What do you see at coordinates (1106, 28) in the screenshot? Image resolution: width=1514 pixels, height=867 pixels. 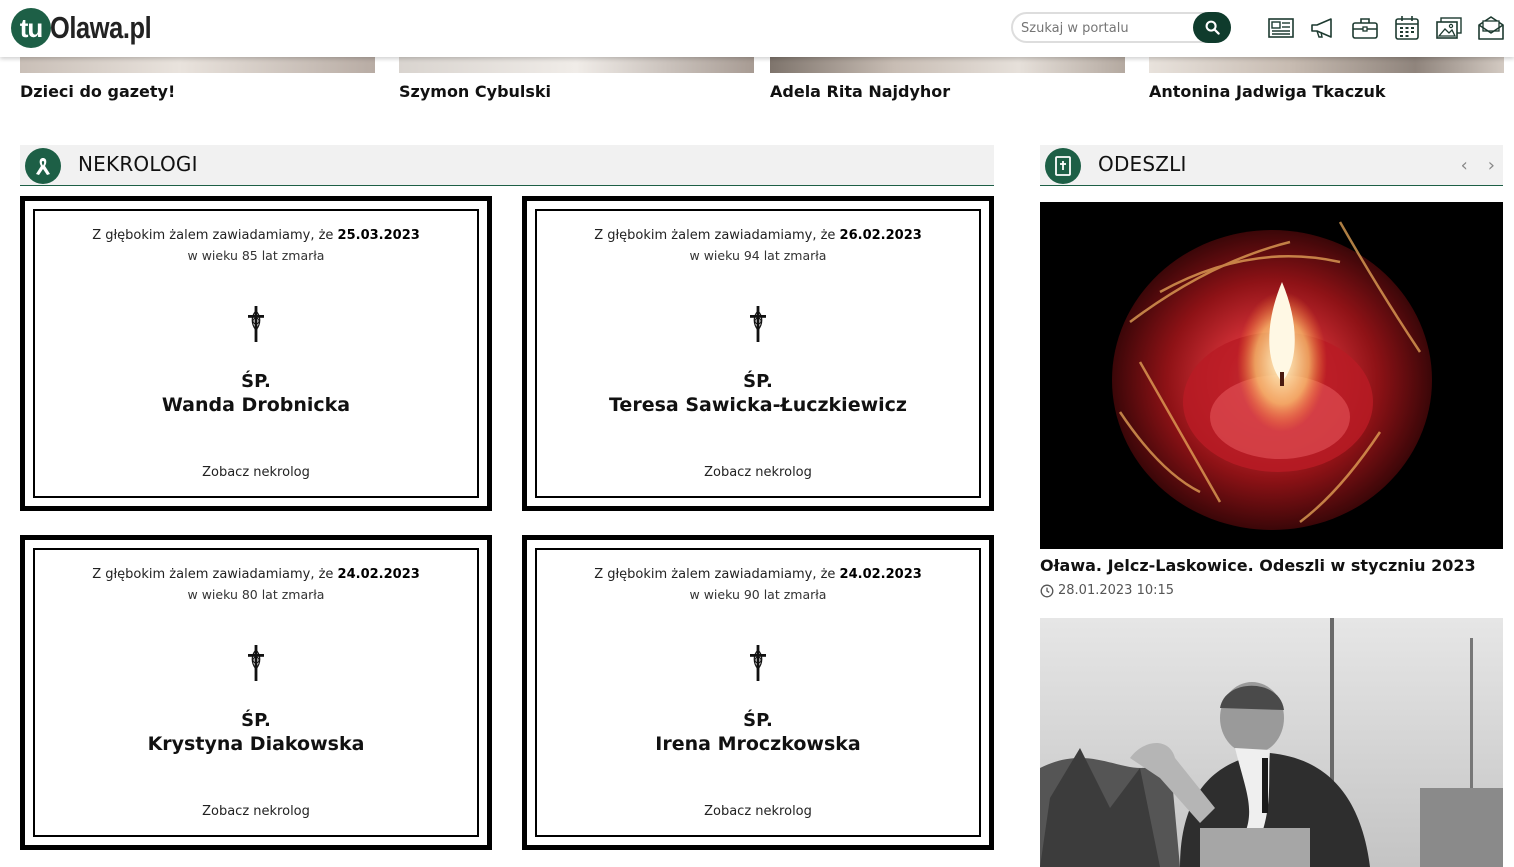 I see `search-input` at bounding box center [1106, 28].